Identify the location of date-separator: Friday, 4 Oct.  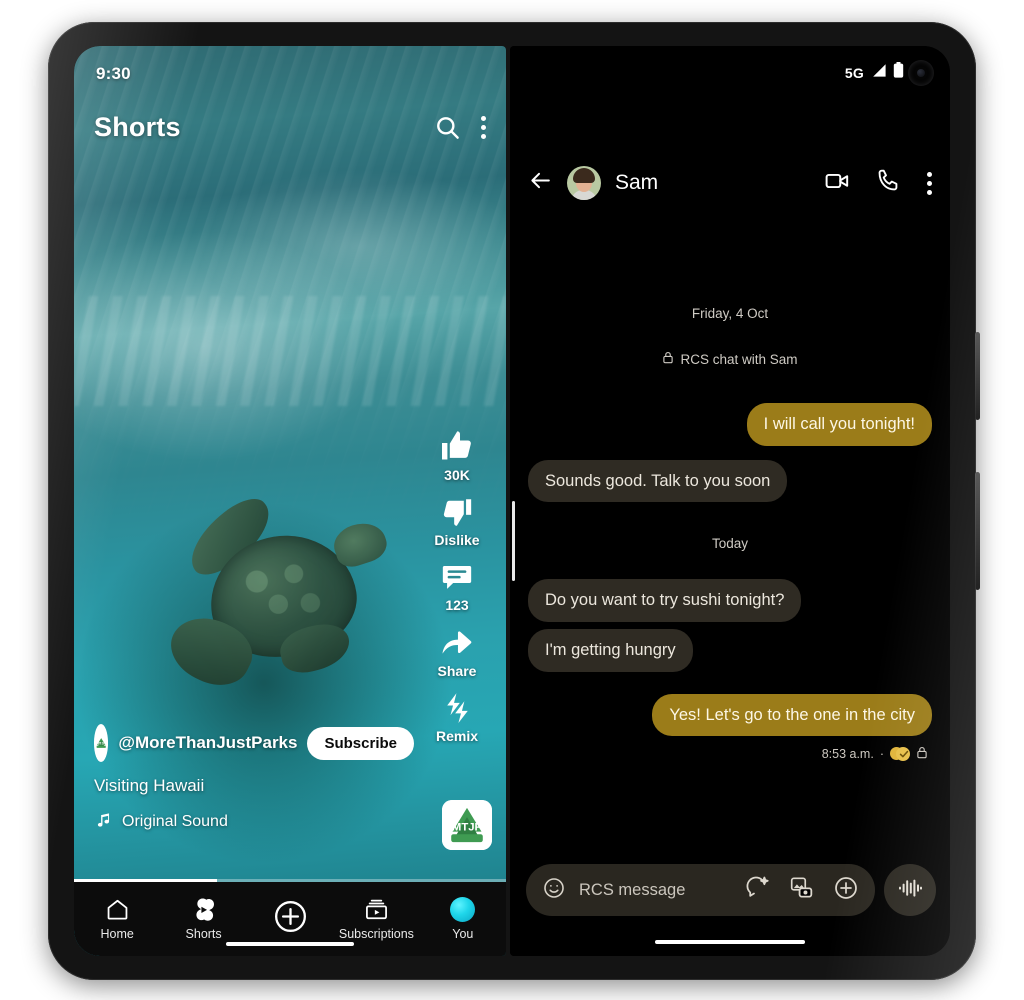
(730, 313).